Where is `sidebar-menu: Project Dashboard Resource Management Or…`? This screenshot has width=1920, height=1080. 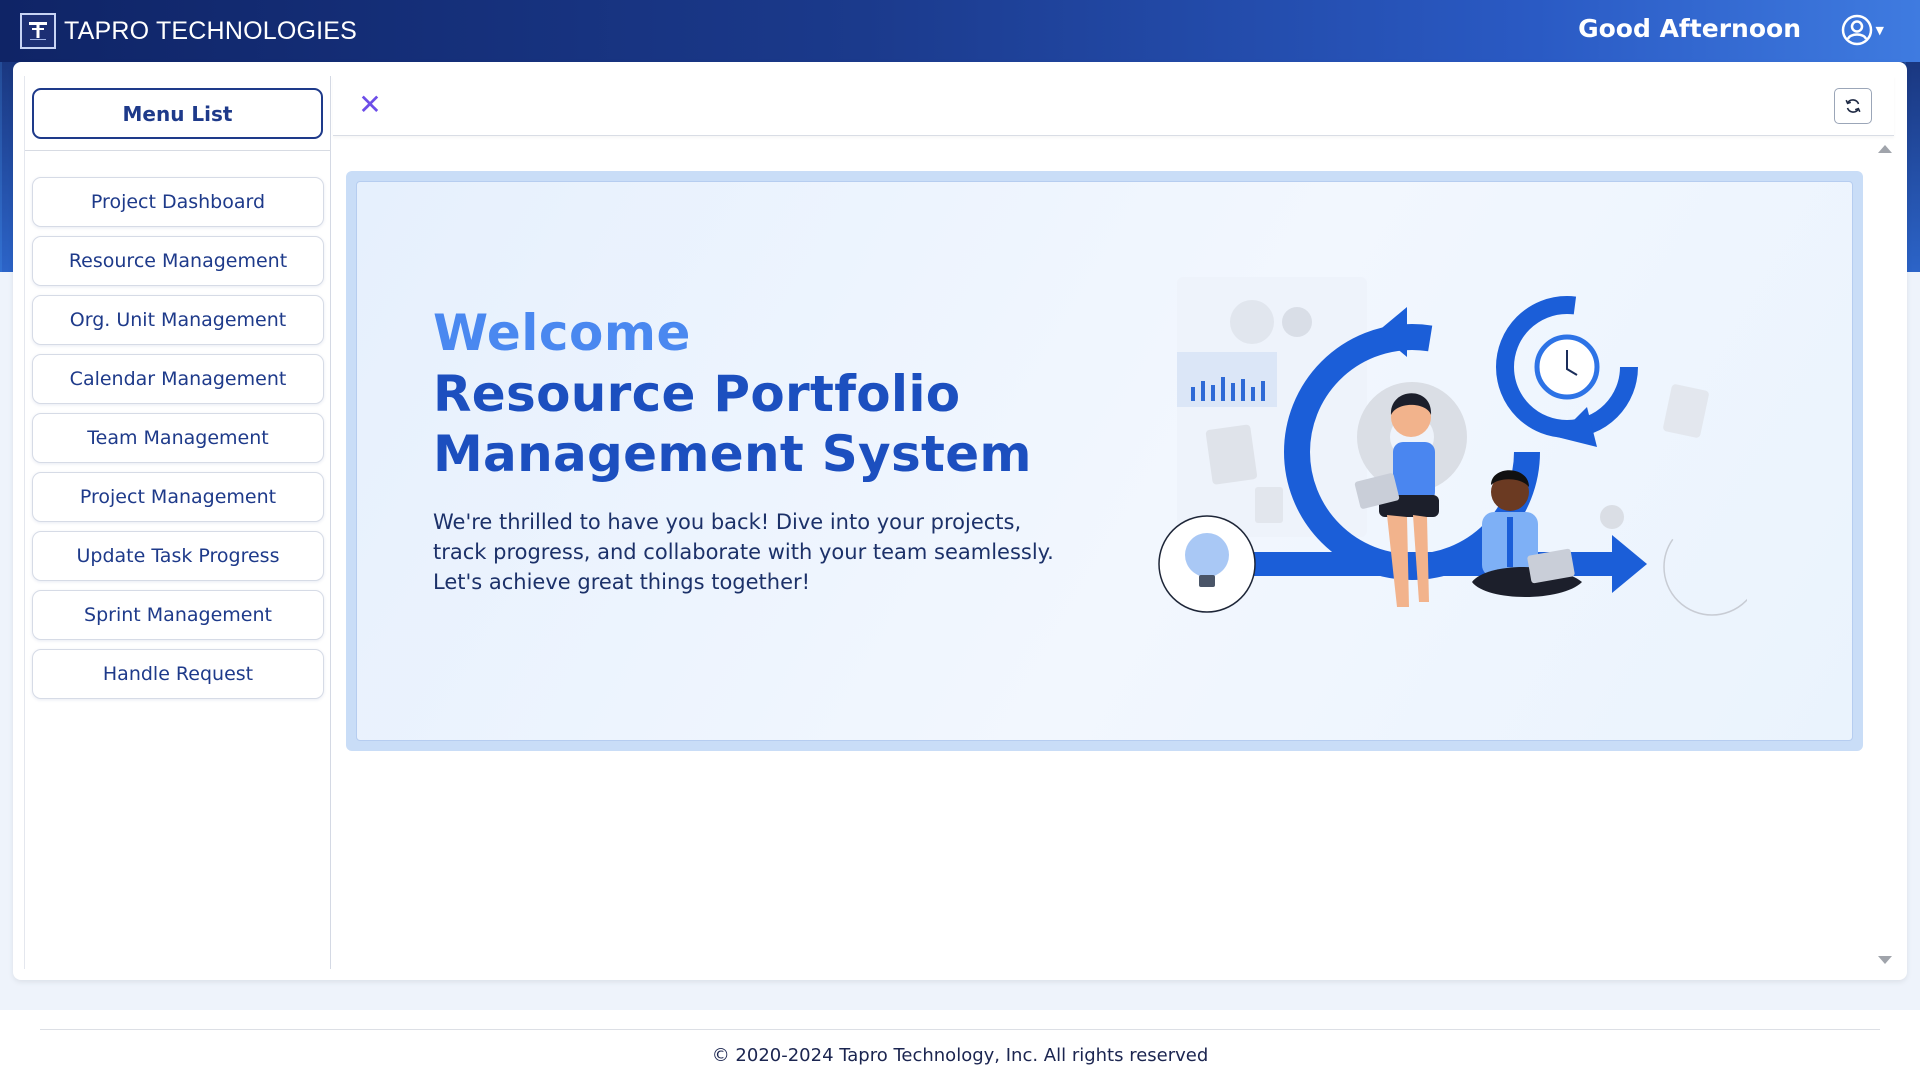
sidebar-menu: Project Dashboard Resource Management Or… is located at coordinates (178, 442).